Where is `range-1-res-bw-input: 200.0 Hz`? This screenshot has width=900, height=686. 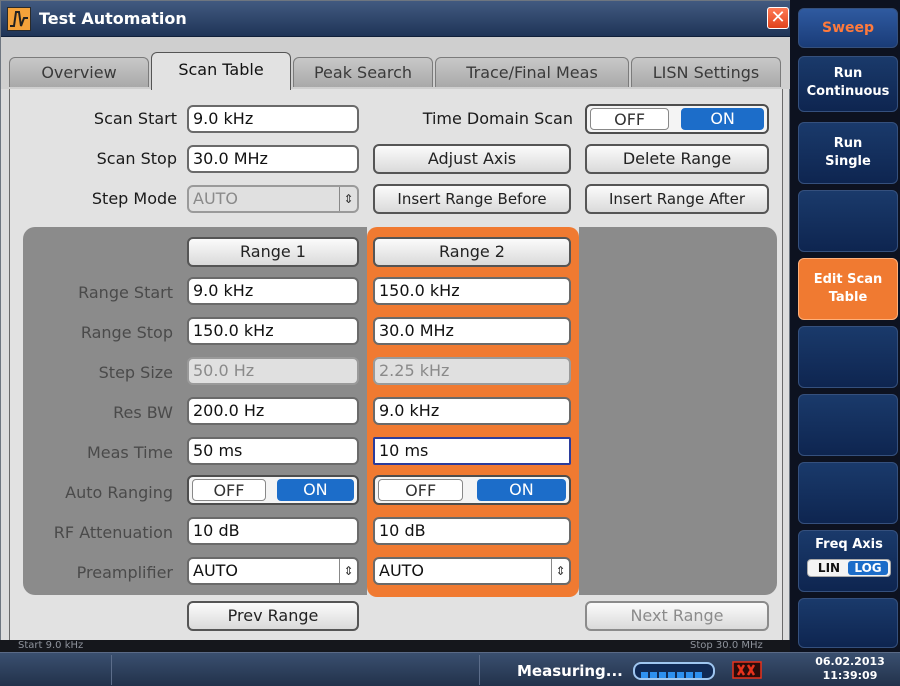
range-1-res-bw-input: 200.0 Hz is located at coordinates (273, 411).